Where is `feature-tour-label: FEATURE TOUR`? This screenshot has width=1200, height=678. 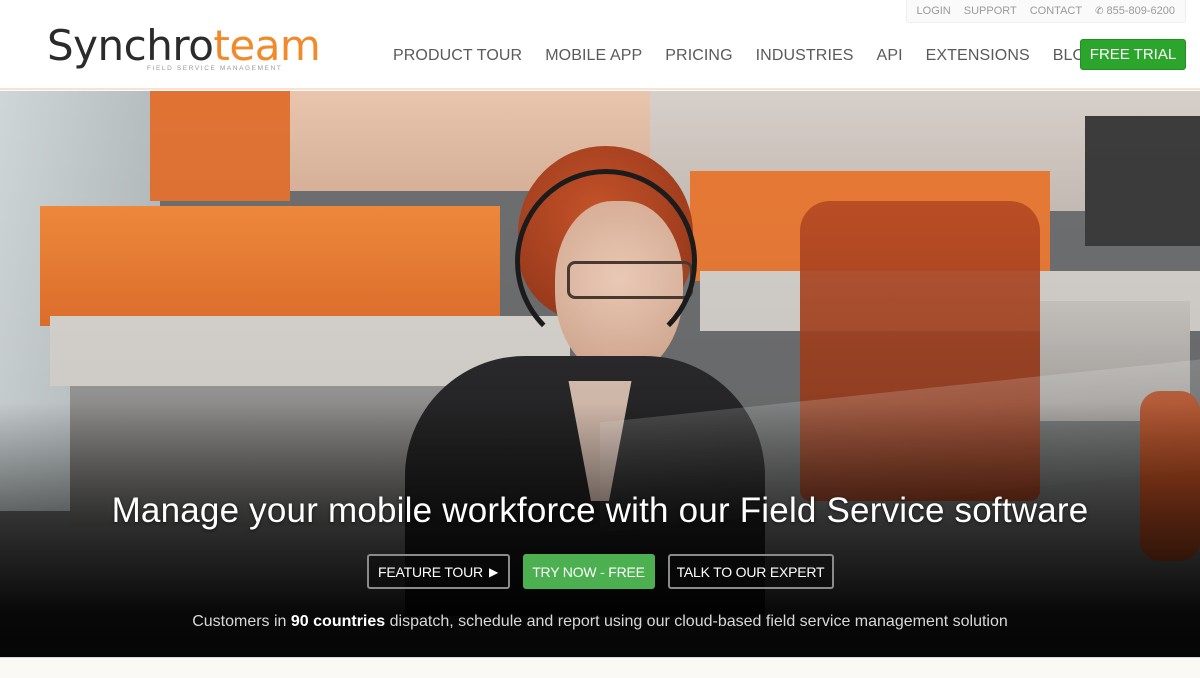
feature-tour-label: FEATURE TOUR is located at coordinates (430, 571).